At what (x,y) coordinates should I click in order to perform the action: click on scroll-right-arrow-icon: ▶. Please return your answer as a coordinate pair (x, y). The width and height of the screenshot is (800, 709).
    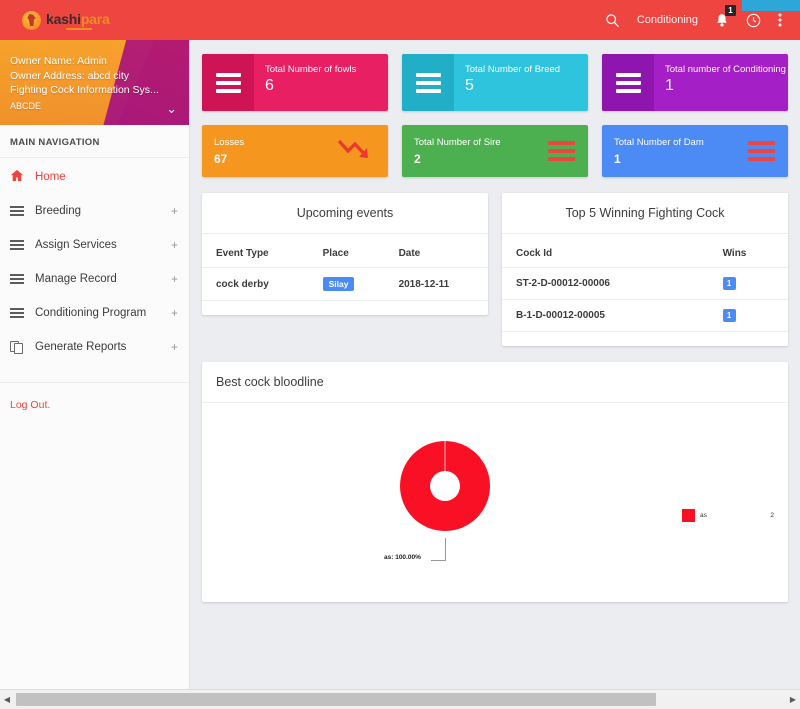
    Looking at the image, I should click on (793, 699).